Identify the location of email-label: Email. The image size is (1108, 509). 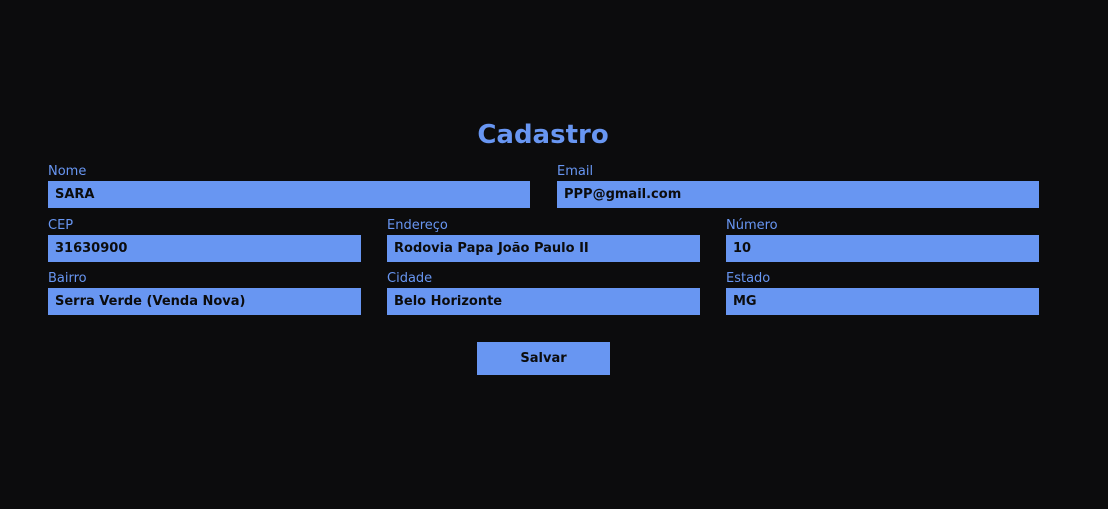
(575, 171).